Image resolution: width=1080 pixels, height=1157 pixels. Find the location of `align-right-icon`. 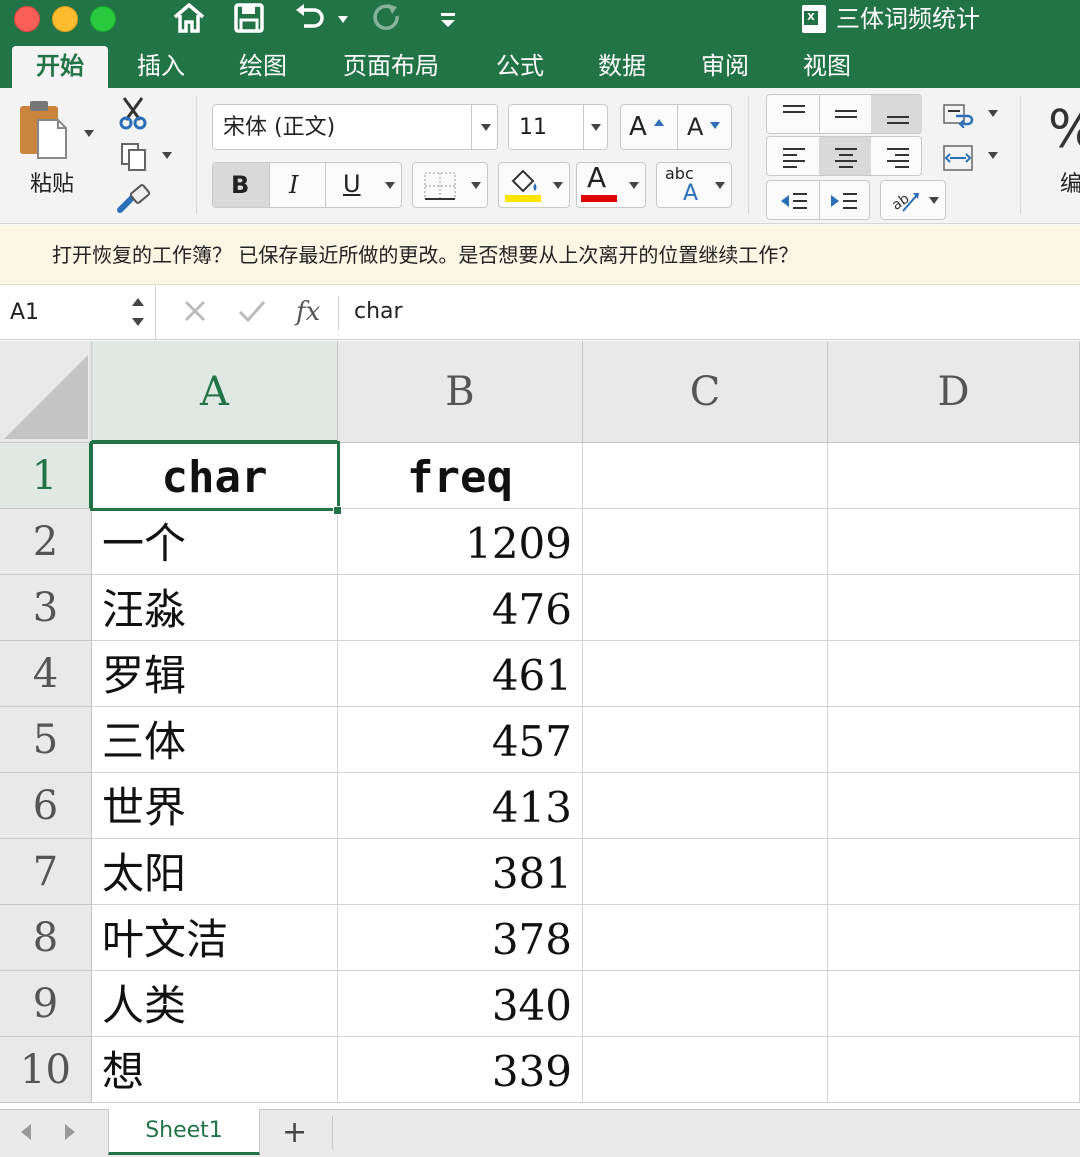

align-right-icon is located at coordinates (898, 157).